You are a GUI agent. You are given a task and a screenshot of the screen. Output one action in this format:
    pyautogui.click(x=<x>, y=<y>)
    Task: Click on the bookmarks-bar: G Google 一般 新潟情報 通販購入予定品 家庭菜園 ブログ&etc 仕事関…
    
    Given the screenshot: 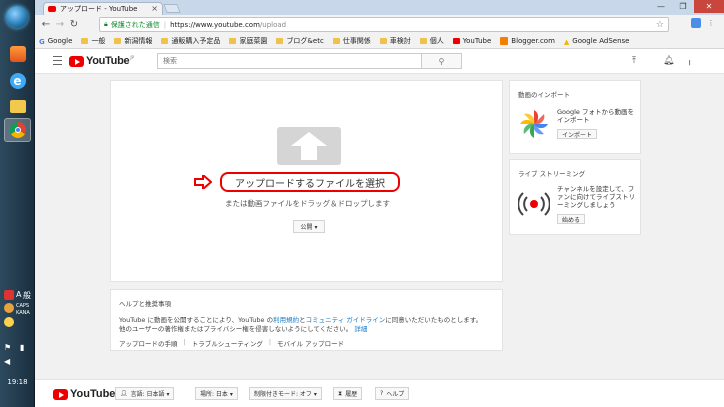 What is the action you would take?
    pyautogui.click(x=379, y=41)
    